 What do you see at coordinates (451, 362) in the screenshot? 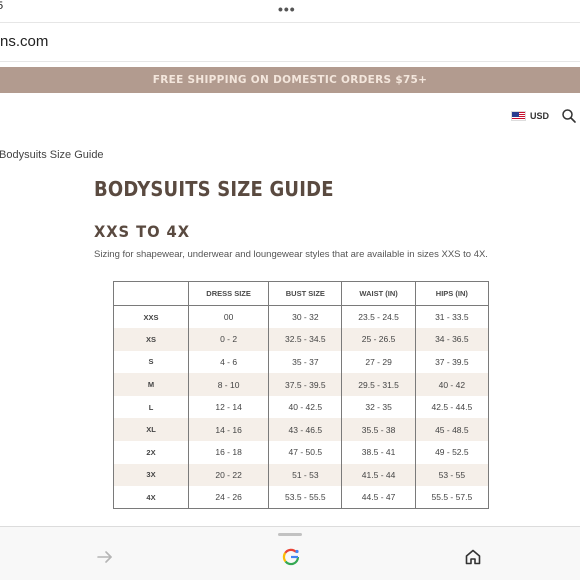
I see `cell-hips: 37 - 39.5` at bounding box center [451, 362].